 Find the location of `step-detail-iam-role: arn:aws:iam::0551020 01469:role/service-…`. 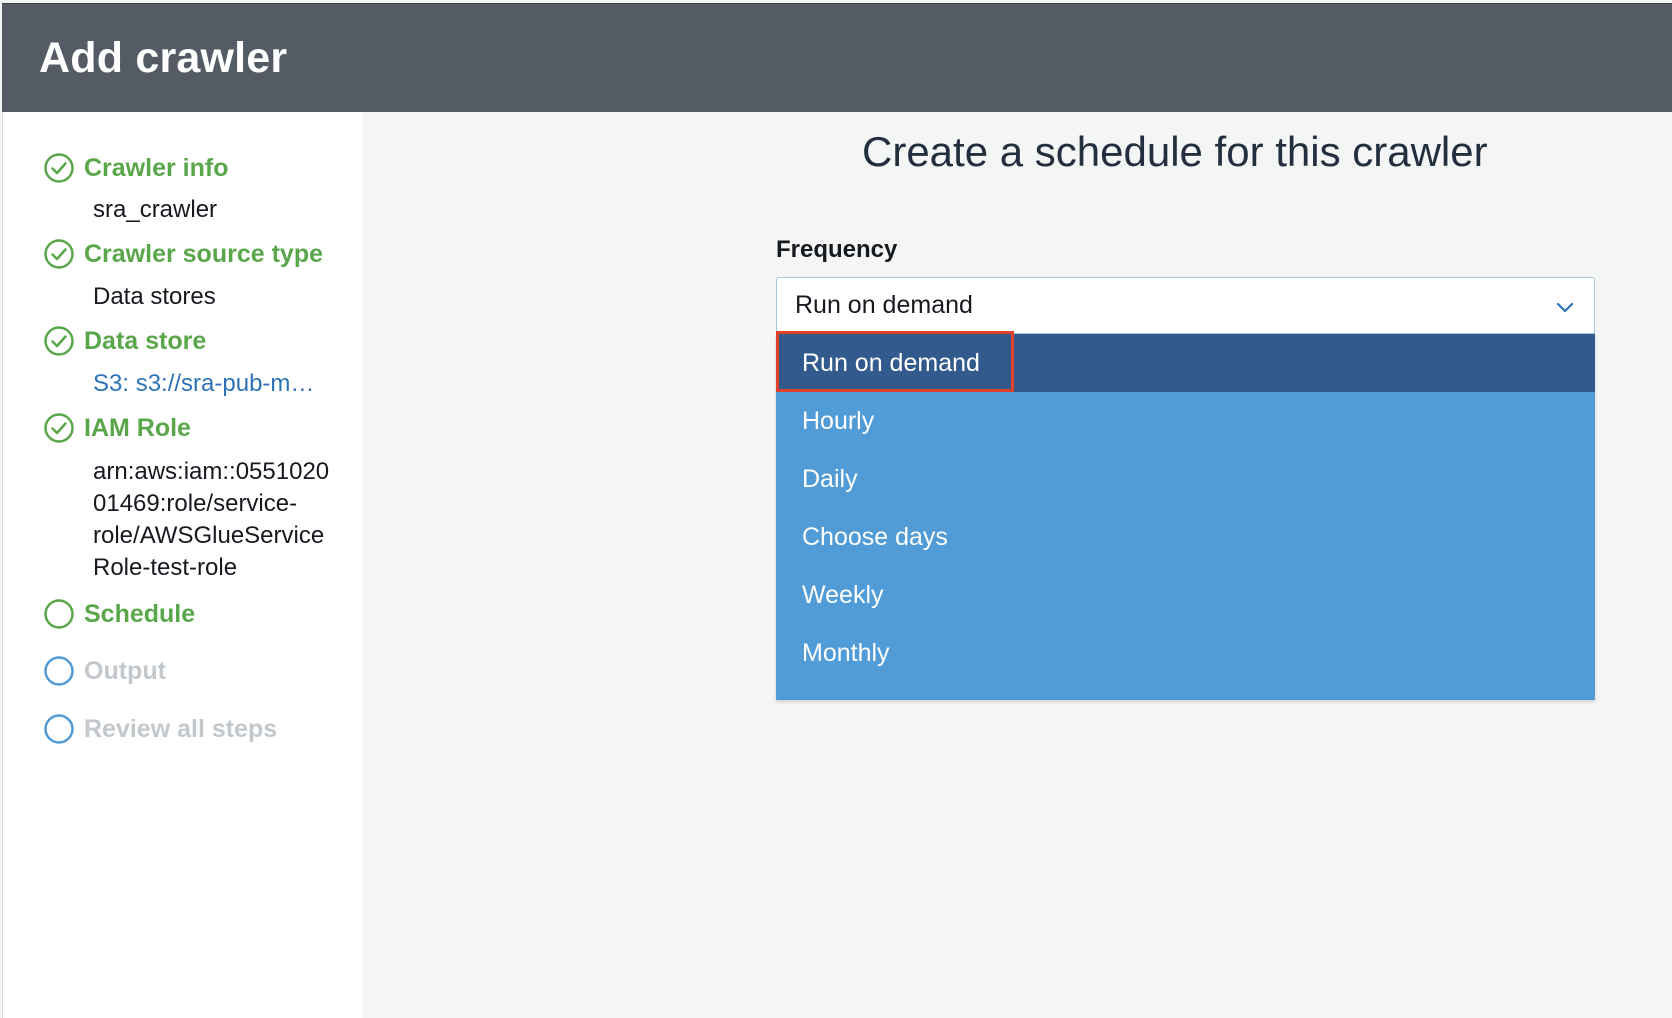

step-detail-iam-role: arn:aws:iam::0551020 01469:role/service-… is located at coordinates (211, 520).